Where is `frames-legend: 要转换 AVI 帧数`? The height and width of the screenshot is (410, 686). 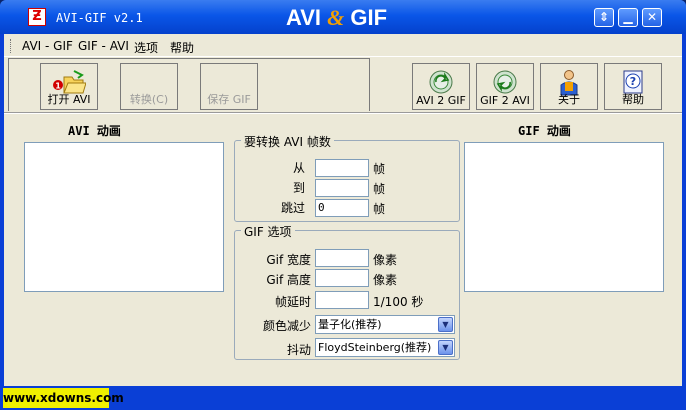
frames-legend: 要转换 AVI 帧数 is located at coordinates (287, 141).